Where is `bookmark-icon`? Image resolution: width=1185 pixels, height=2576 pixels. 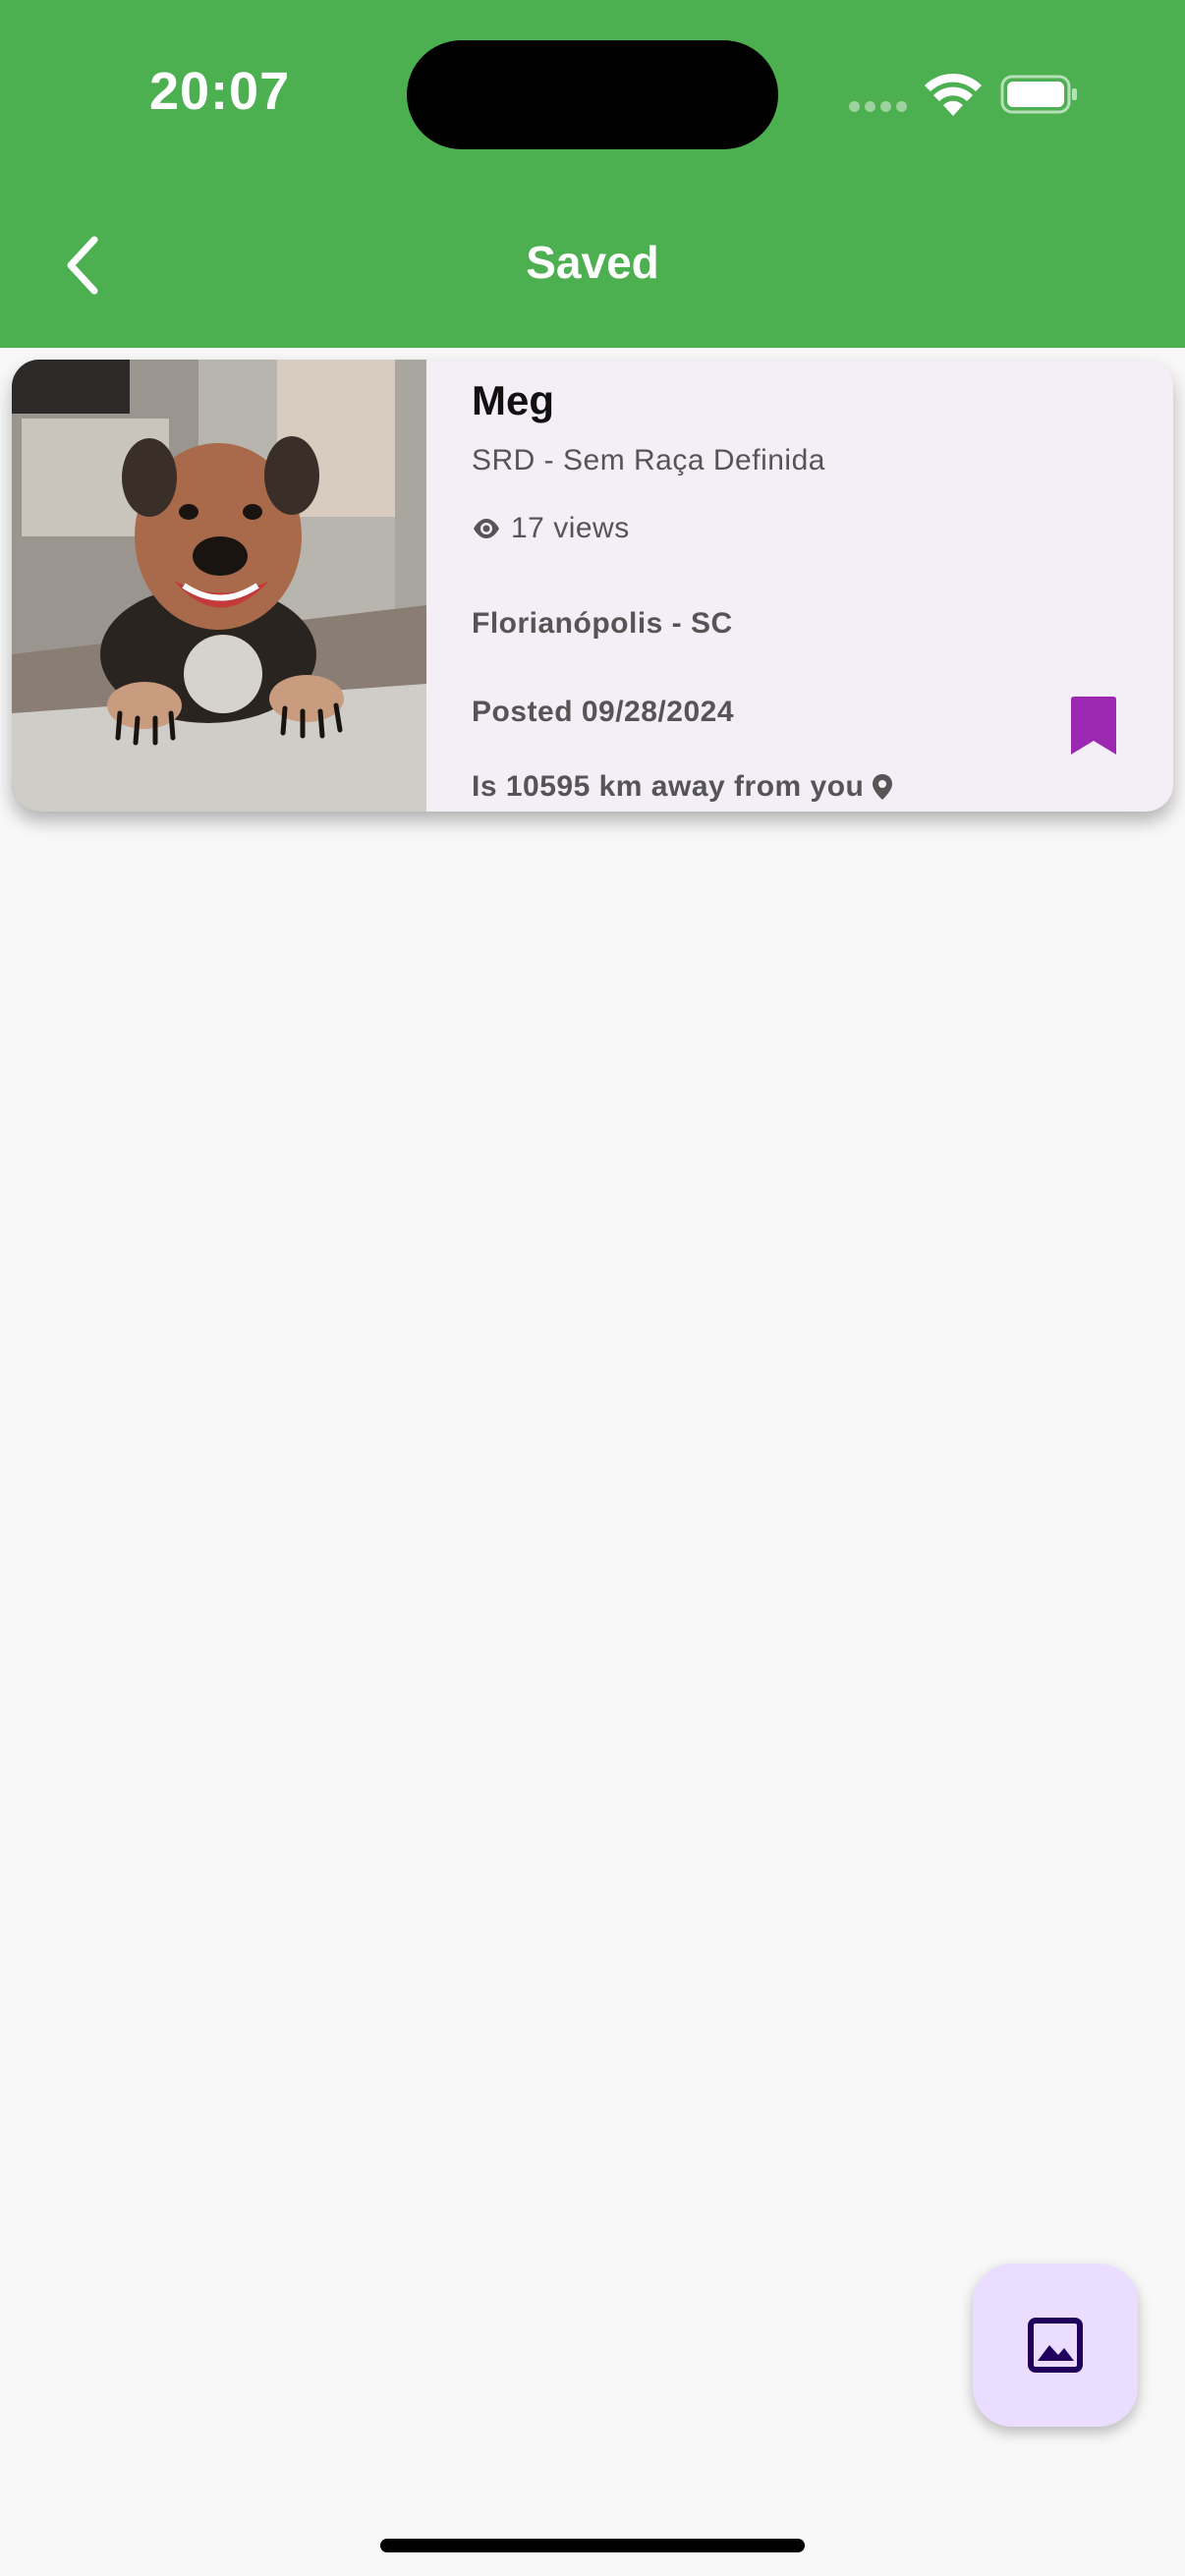
bookmark-icon is located at coordinates (1093, 726).